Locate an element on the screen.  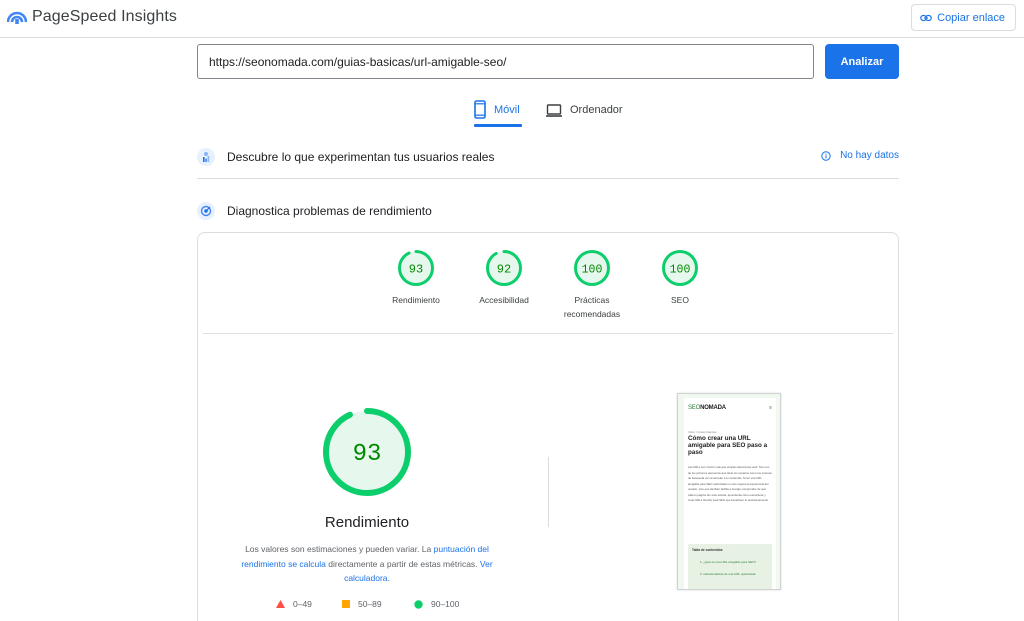
copy-link-button: Copiar enlace is located at coordinates (963, 17).